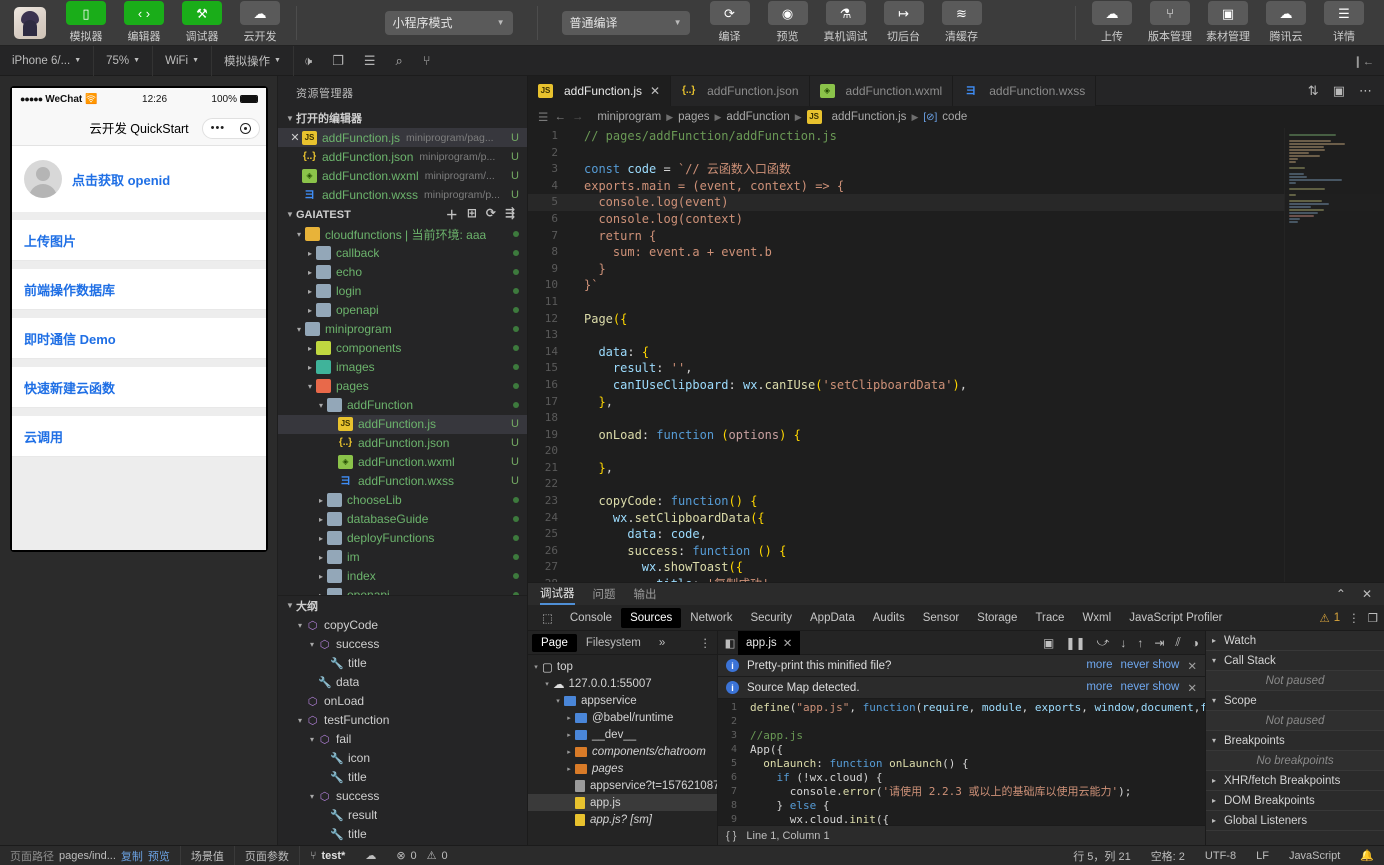 The image size is (1384, 865). What do you see at coordinates (613, 643) in the screenshot?
I see `tab-filesystem: Filesystem` at bounding box center [613, 643].